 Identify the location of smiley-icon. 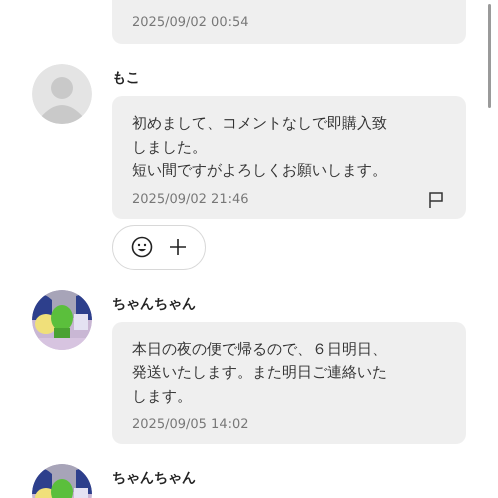
(142, 247).